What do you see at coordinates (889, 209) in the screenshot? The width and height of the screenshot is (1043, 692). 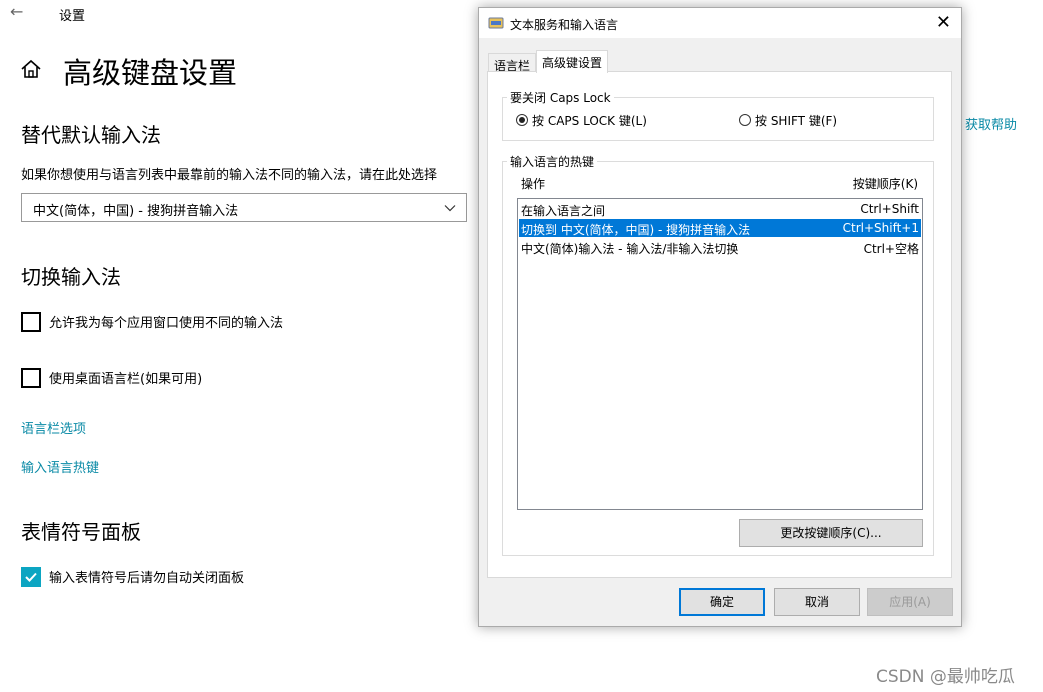 I see `hotkey-keys: Ctrl+Shift` at bounding box center [889, 209].